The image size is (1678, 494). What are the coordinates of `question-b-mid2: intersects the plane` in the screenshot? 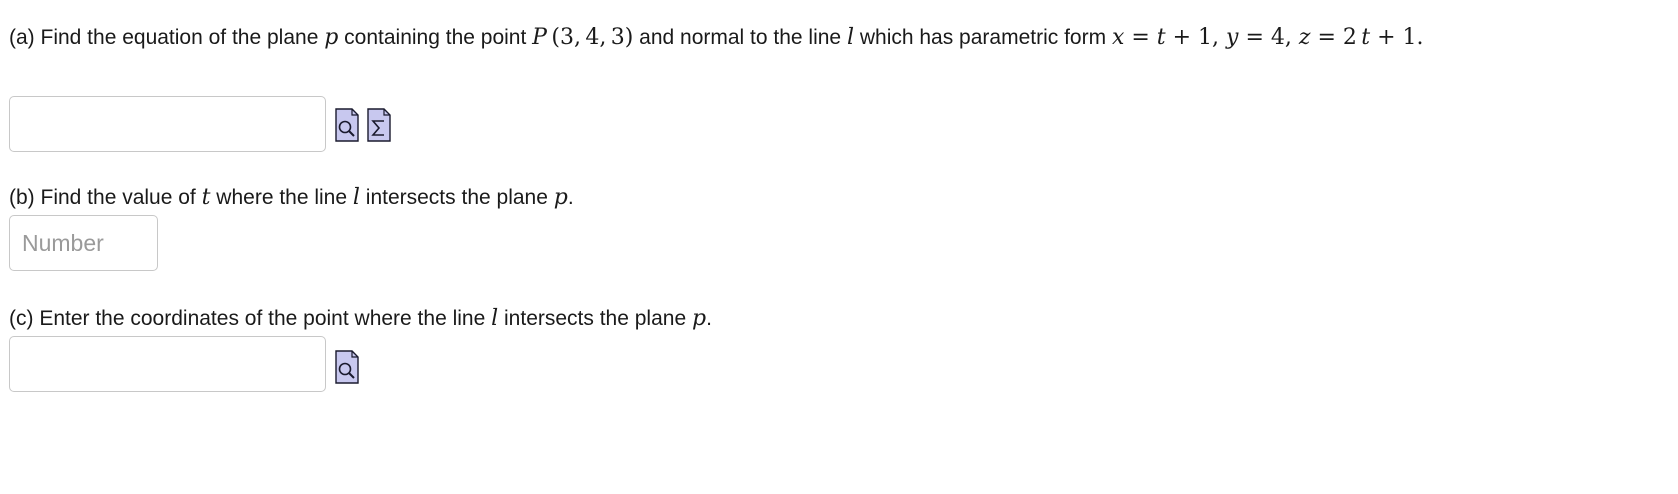 It's located at (456, 197).